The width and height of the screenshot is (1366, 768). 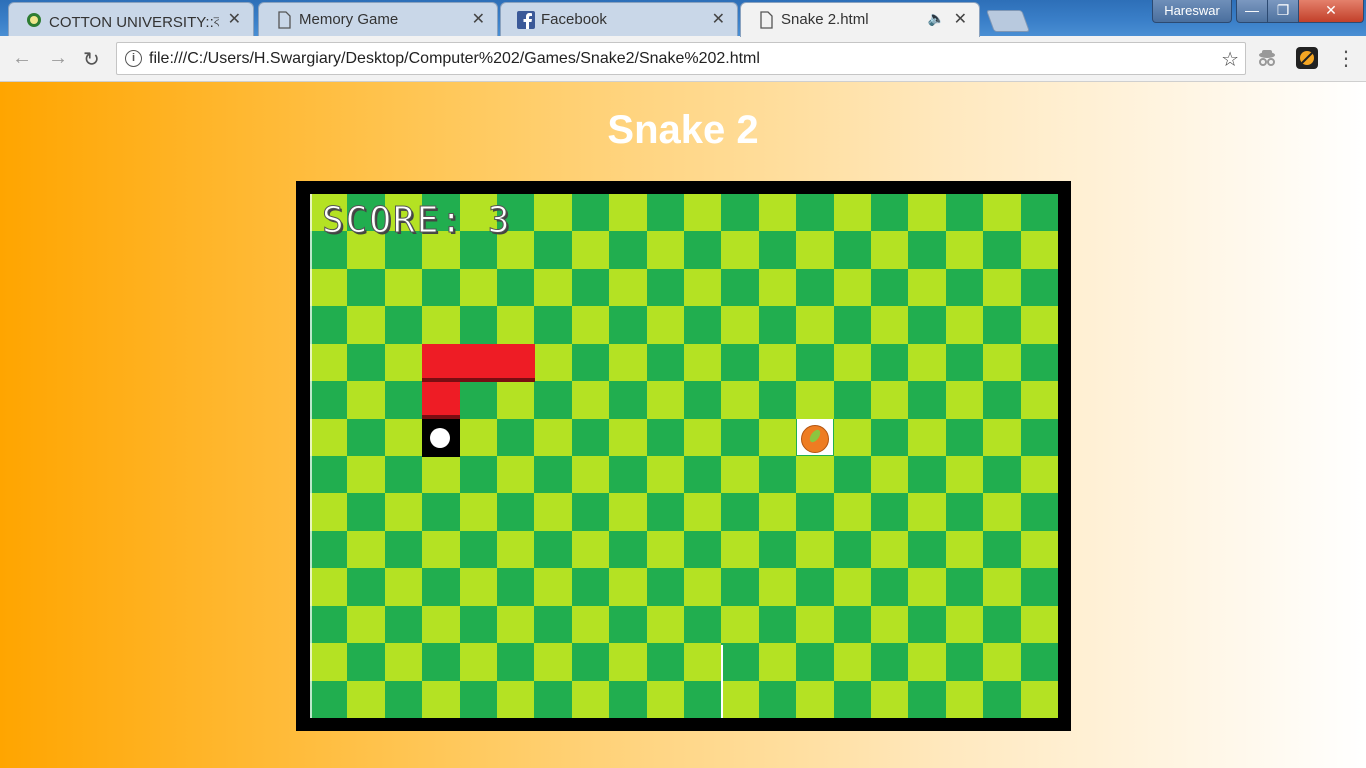 What do you see at coordinates (58, 58) in the screenshot?
I see `forward-button: →` at bounding box center [58, 58].